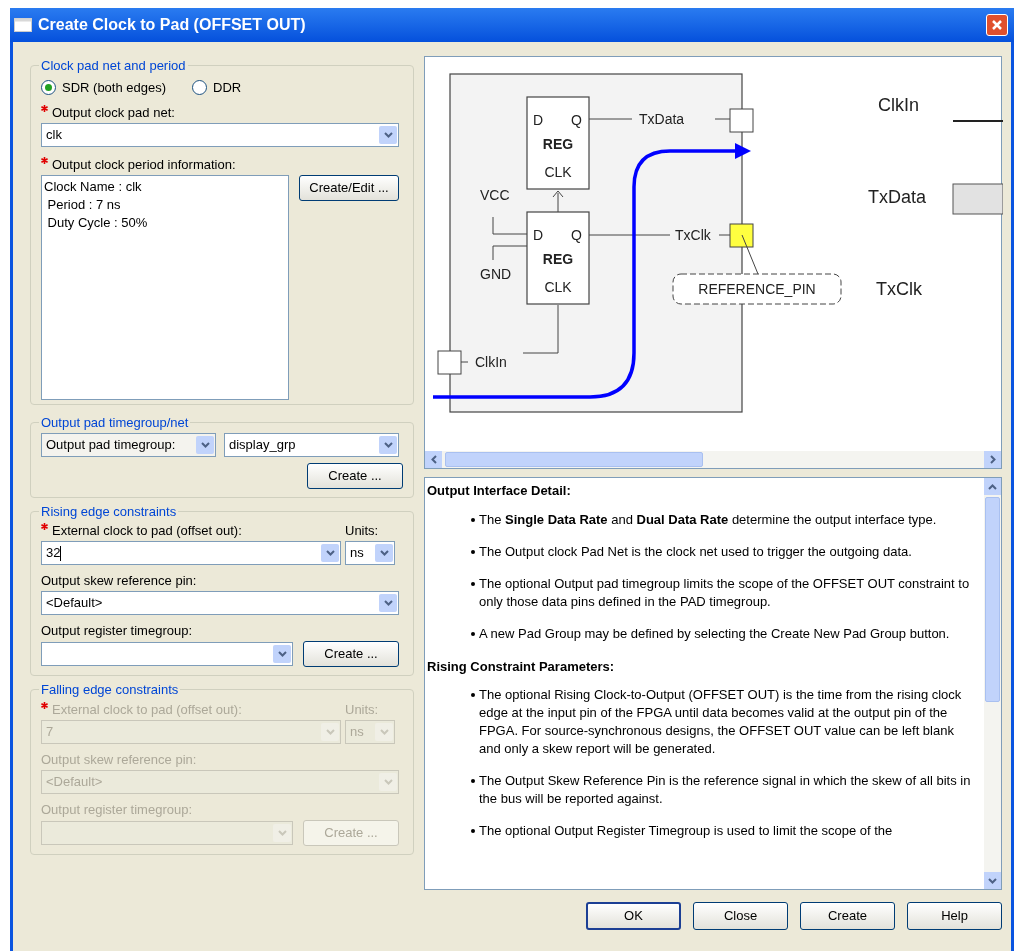 This screenshot has height=951, width=1014. What do you see at coordinates (977, 199) in the screenshot?
I see `waveform-bus` at bounding box center [977, 199].